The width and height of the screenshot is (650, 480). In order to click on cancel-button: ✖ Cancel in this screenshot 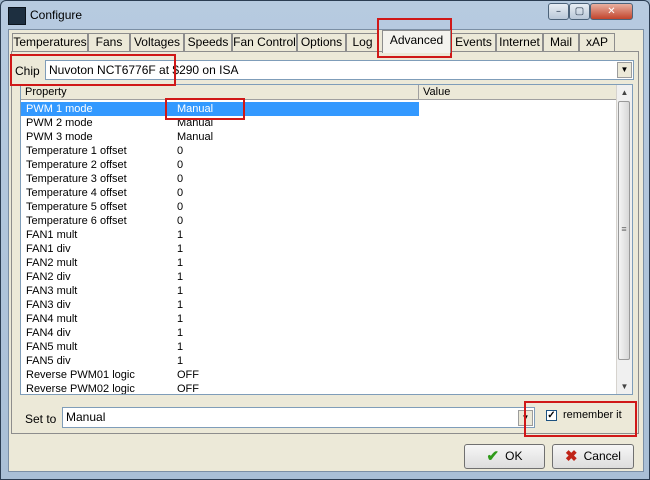, I will do `click(593, 456)`.